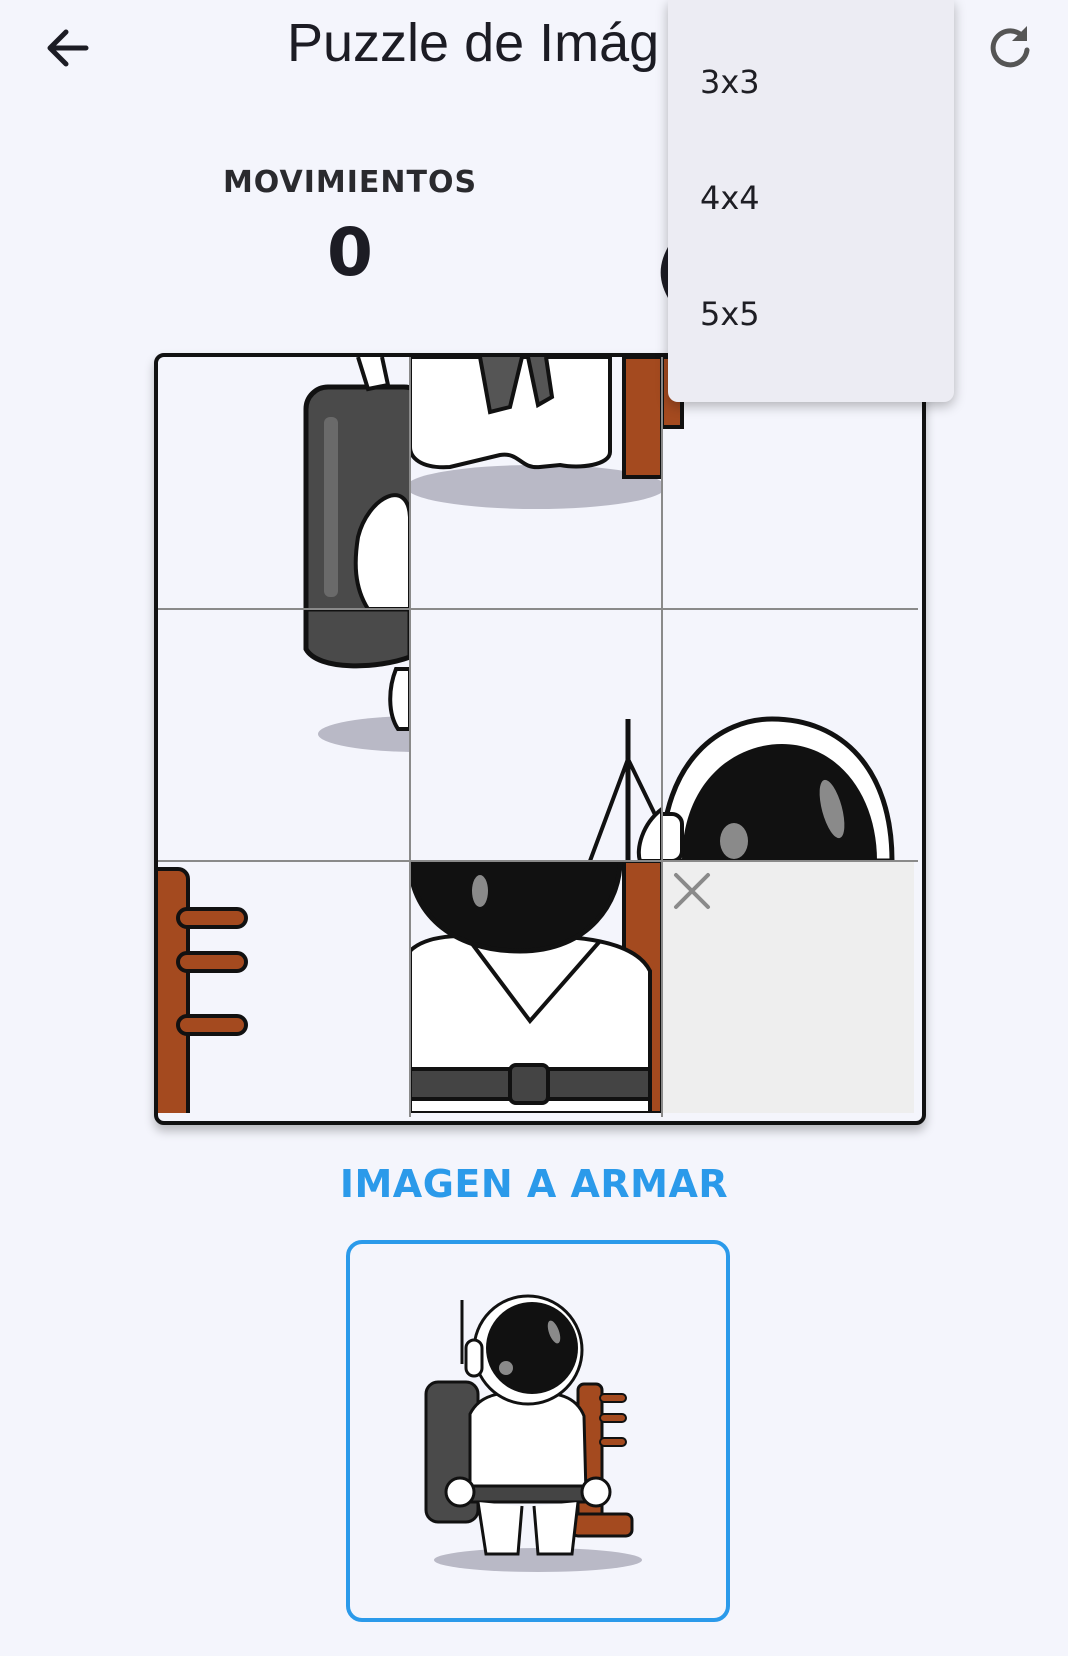 The height and width of the screenshot is (1656, 1068). I want to click on empty-tile, so click(788, 987).